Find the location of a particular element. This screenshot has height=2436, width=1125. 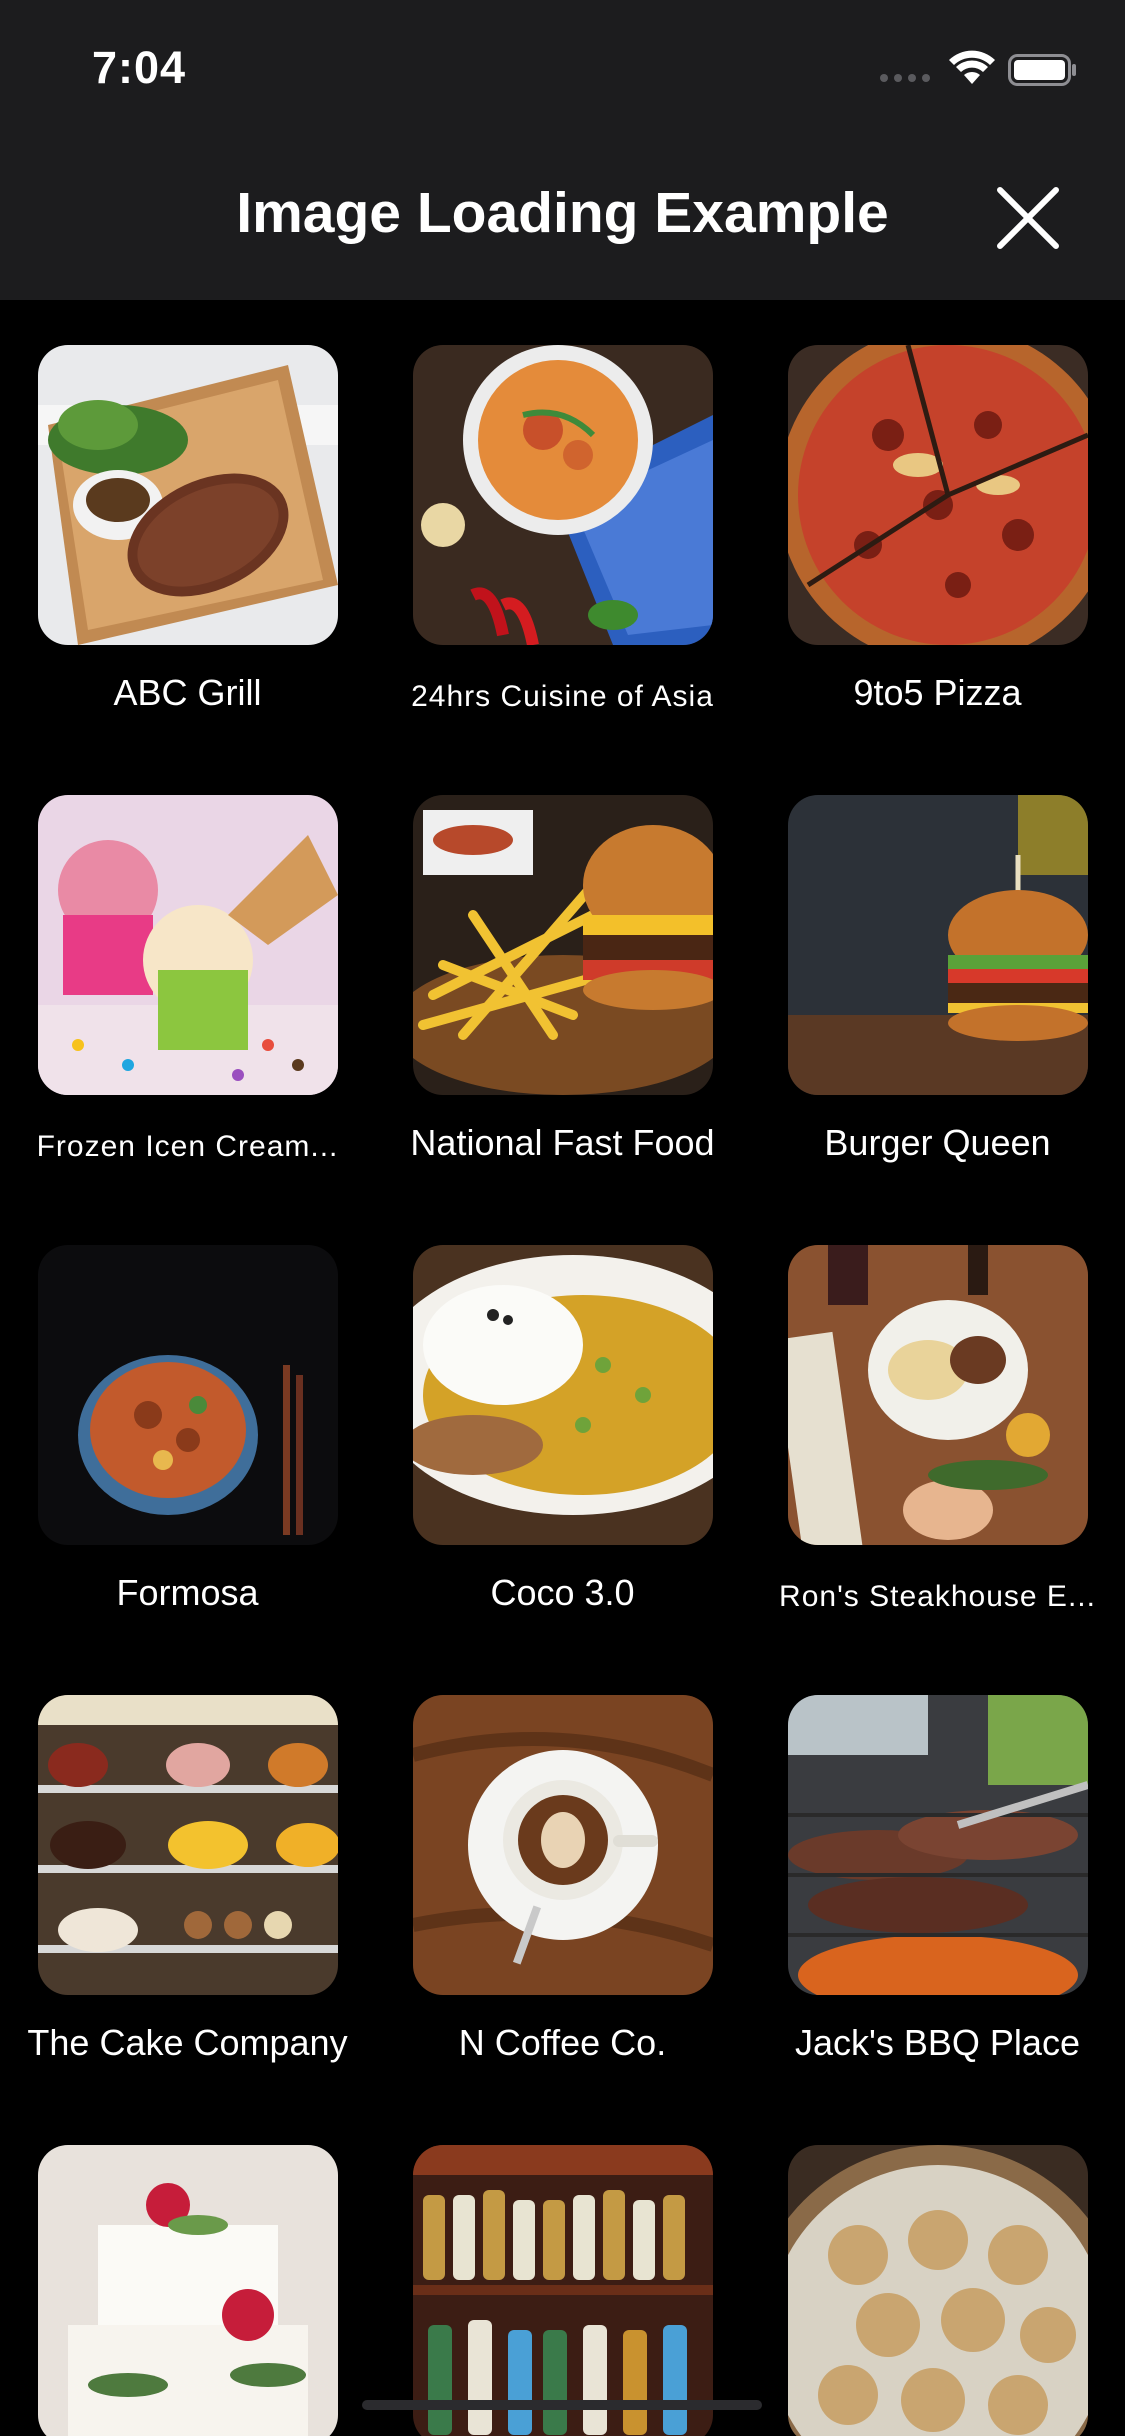

restaurant-name: Jack's BBQ Place is located at coordinates (937, 2042).